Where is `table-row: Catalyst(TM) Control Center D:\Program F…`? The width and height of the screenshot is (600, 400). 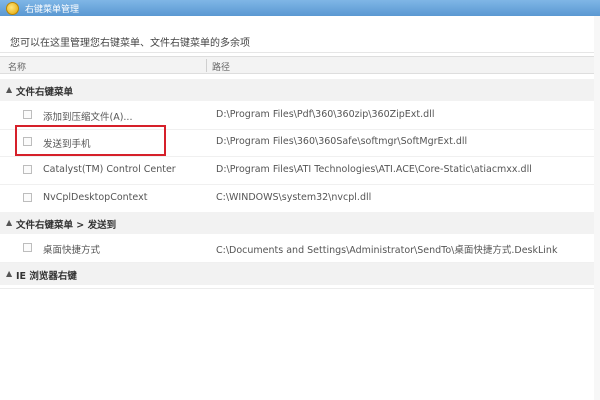
table-row: Catalyst(TM) Control Center D:\Program F… is located at coordinates (300, 170).